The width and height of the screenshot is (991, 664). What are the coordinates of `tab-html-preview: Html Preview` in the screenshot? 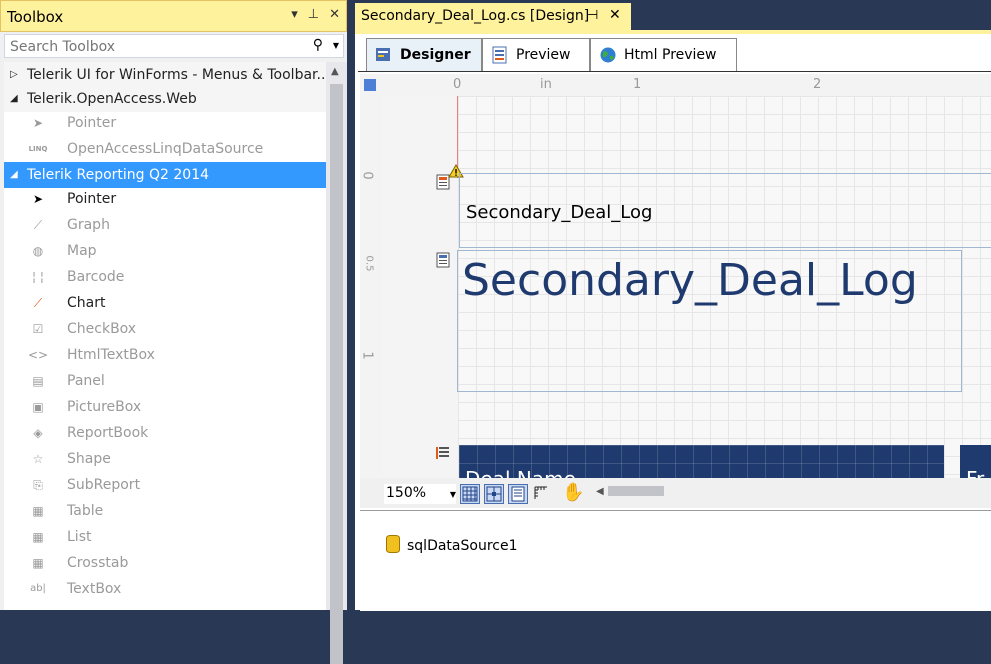 It's located at (663, 54).